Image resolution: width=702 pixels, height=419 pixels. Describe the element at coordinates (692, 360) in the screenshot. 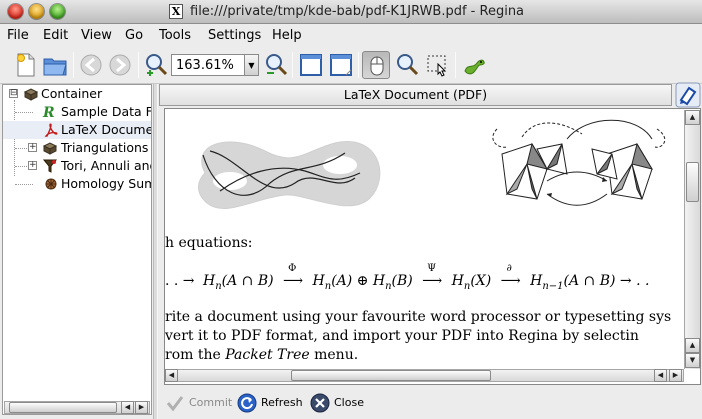

I see `pdf-scroll-down-button: ▼` at that location.